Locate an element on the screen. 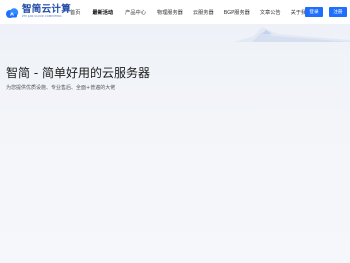  nav-item-products: 产品中心 is located at coordinates (135, 12).